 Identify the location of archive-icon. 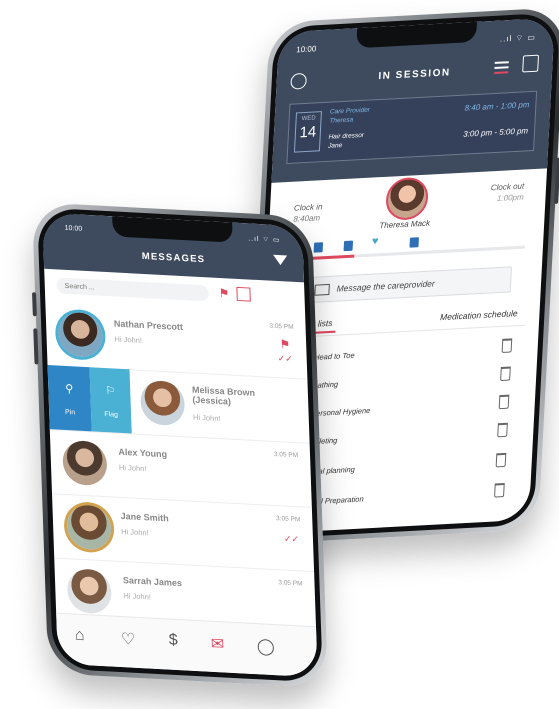
(243, 294).